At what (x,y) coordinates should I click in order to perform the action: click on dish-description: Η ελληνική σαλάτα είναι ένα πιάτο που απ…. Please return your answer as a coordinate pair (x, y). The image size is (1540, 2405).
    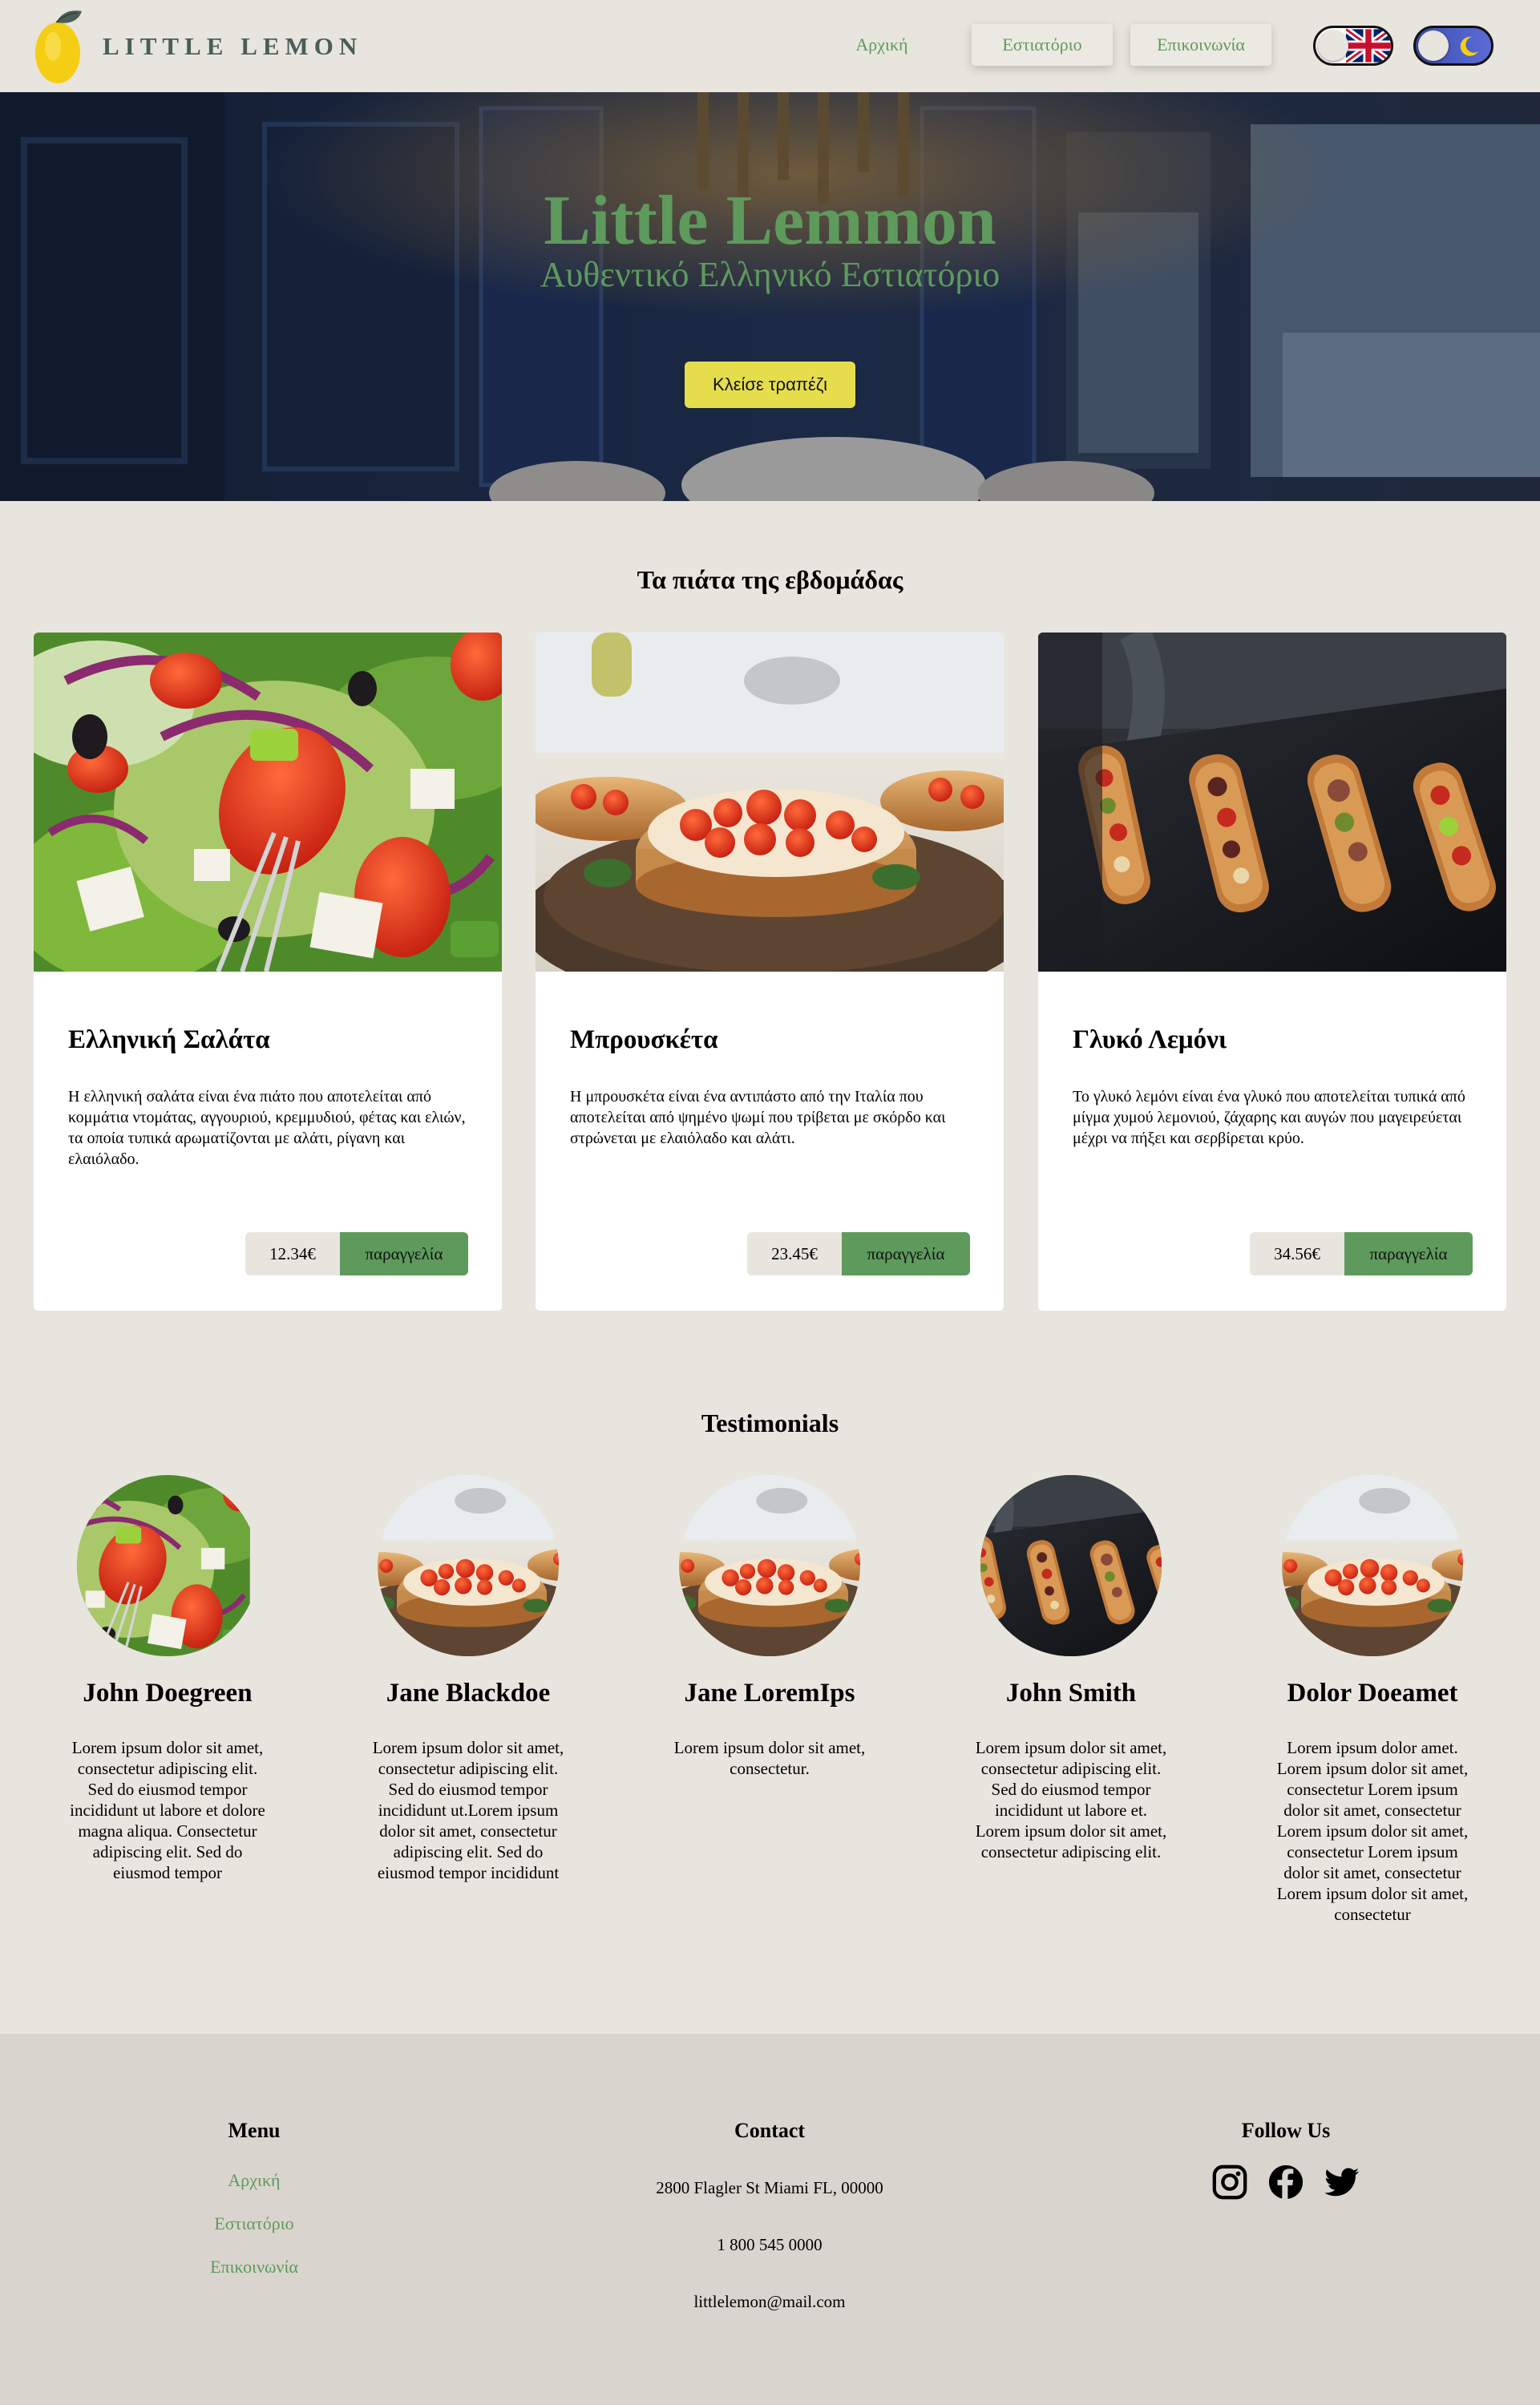
    Looking at the image, I should click on (267, 1128).